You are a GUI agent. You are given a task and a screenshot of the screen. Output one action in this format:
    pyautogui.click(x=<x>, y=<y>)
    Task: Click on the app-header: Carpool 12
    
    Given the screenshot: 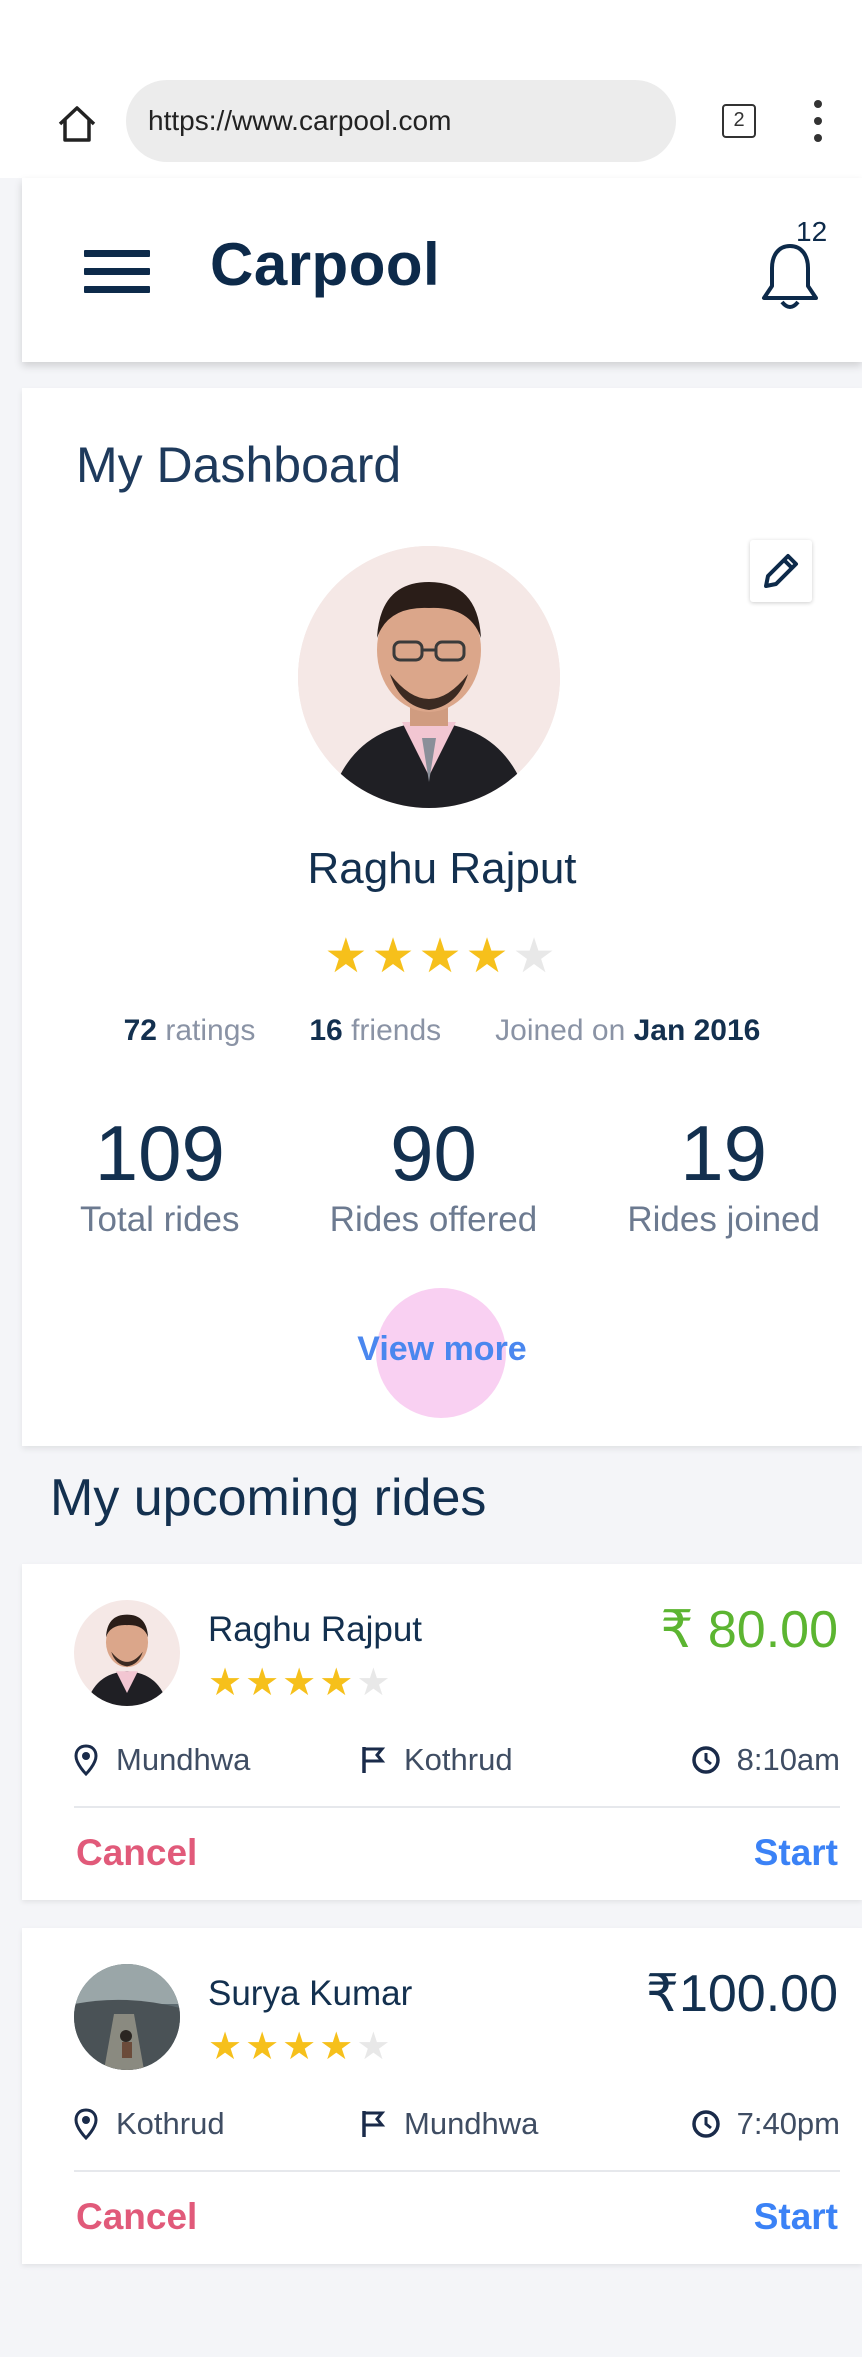 What is the action you would take?
    pyautogui.click(x=442, y=270)
    